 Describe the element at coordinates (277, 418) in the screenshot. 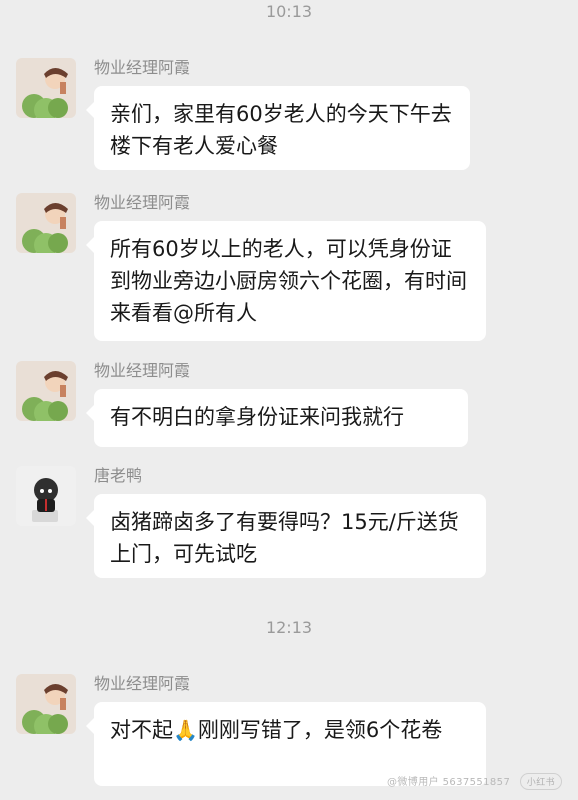

I see `message-bubble: 有不明白的拿身份证来问我就行` at that location.